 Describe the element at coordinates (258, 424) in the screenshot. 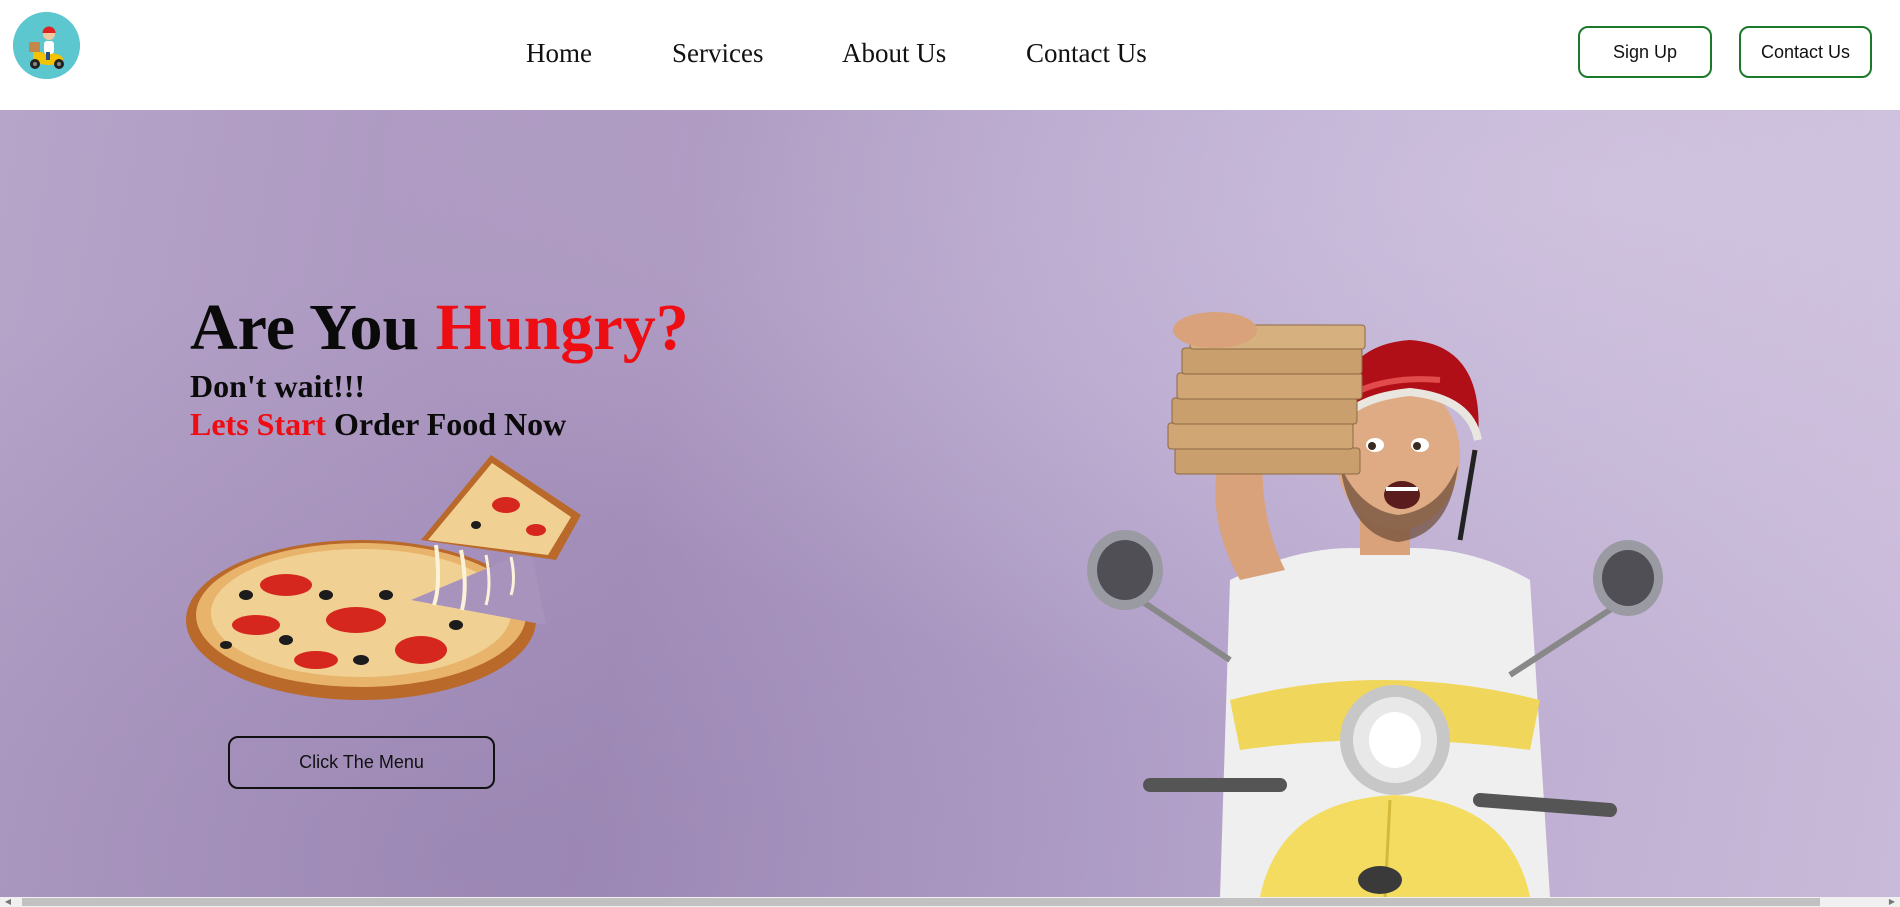

I see `subline-highlight: Lets Start` at that location.